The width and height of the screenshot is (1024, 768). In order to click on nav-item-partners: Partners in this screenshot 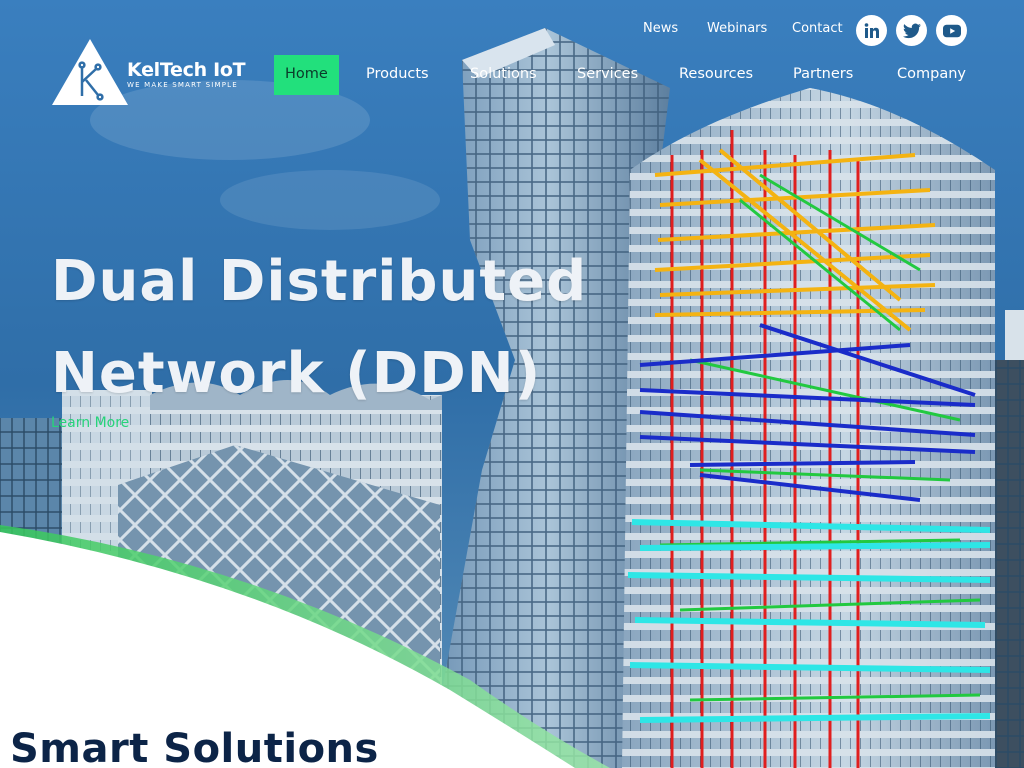, I will do `click(823, 75)`.